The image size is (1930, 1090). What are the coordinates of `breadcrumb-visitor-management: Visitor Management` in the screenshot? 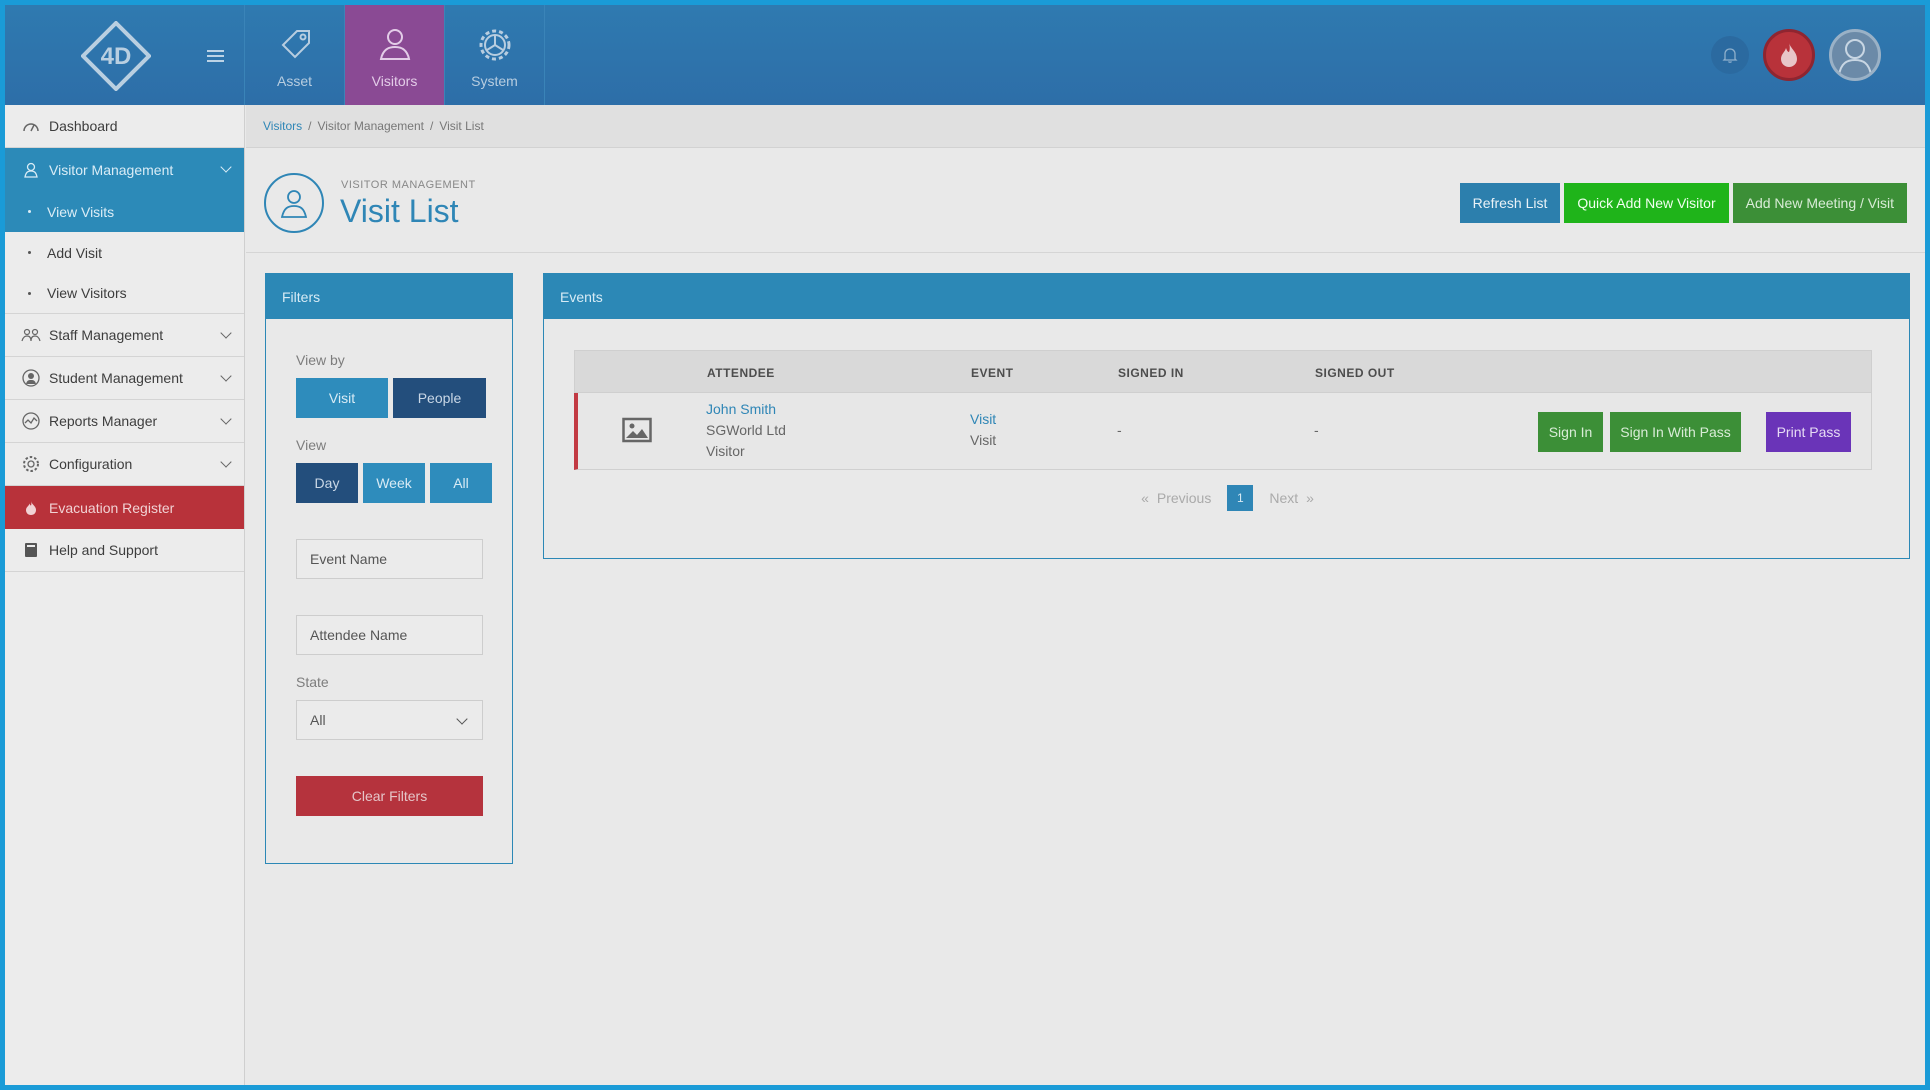 It's located at (370, 126).